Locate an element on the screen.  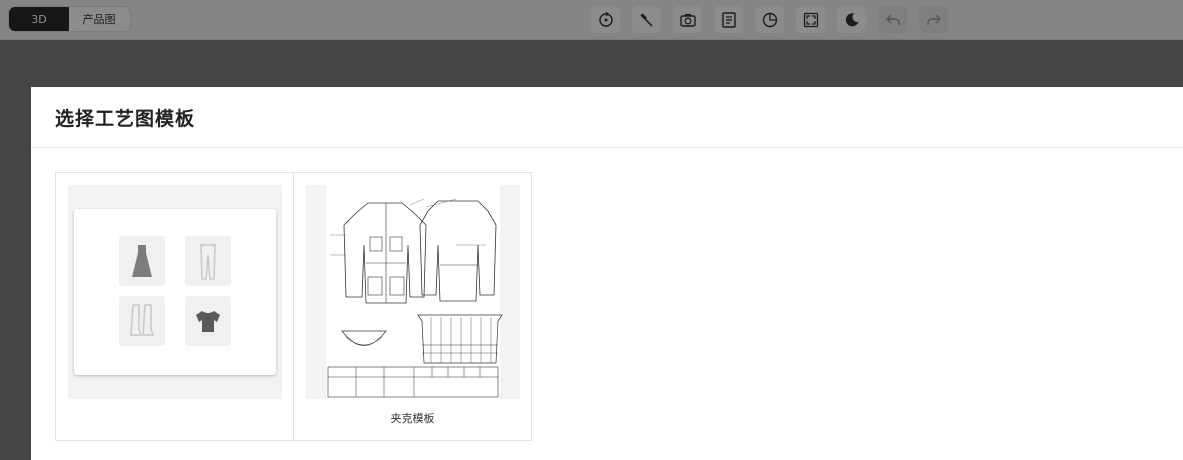
socks-icon is located at coordinates (142, 321).